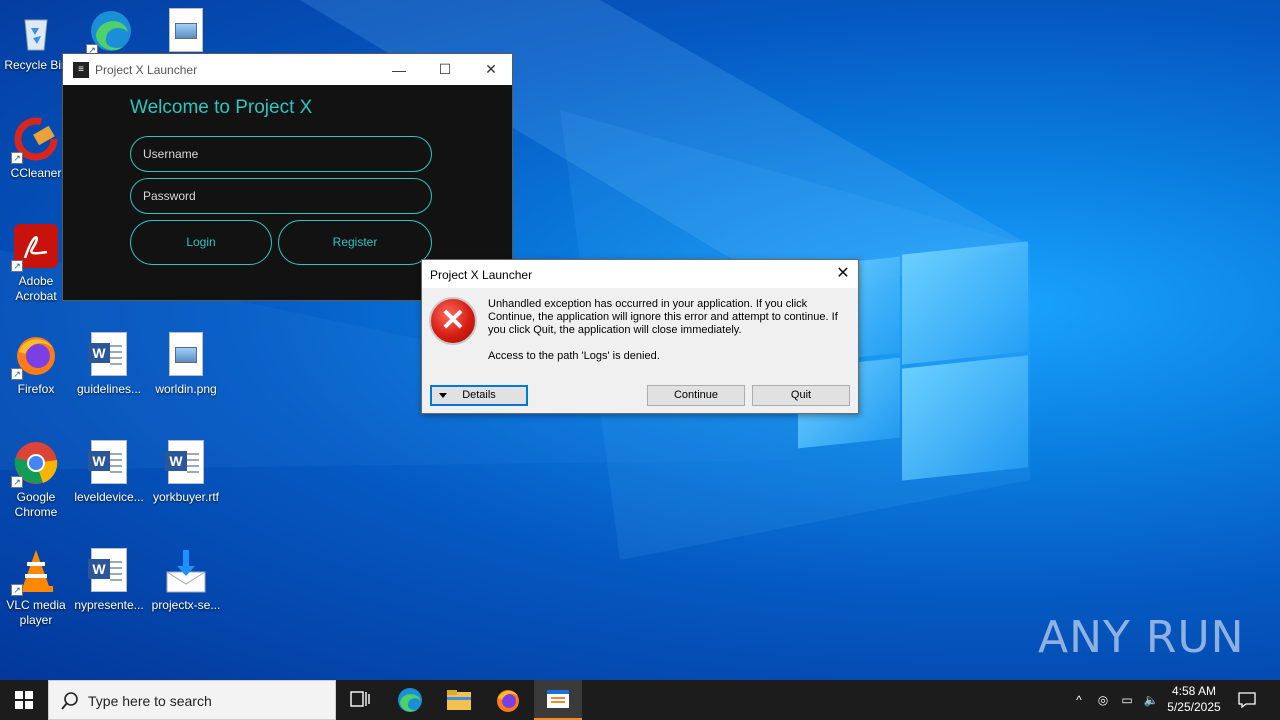 The image size is (1280, 720). I want to click on password-input: Password, so click(281, 196).